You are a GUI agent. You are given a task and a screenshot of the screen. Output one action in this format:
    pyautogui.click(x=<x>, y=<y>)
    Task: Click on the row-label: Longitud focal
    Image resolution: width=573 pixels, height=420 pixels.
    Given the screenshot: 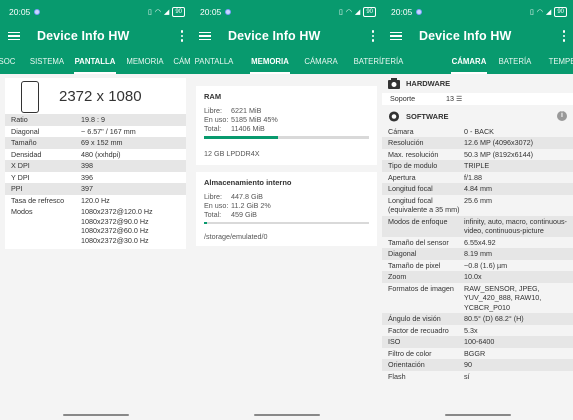 What is the action you would take?
    pyautogui.click(x=410, y=188)
    